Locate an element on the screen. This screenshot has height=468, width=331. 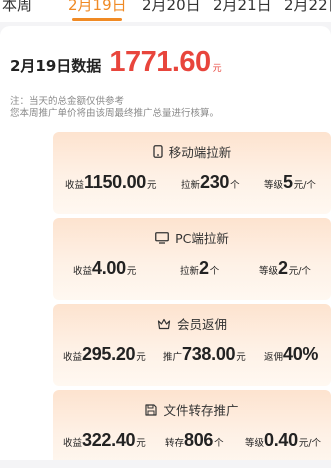
crown-icon is located at coordinates (164, 324).